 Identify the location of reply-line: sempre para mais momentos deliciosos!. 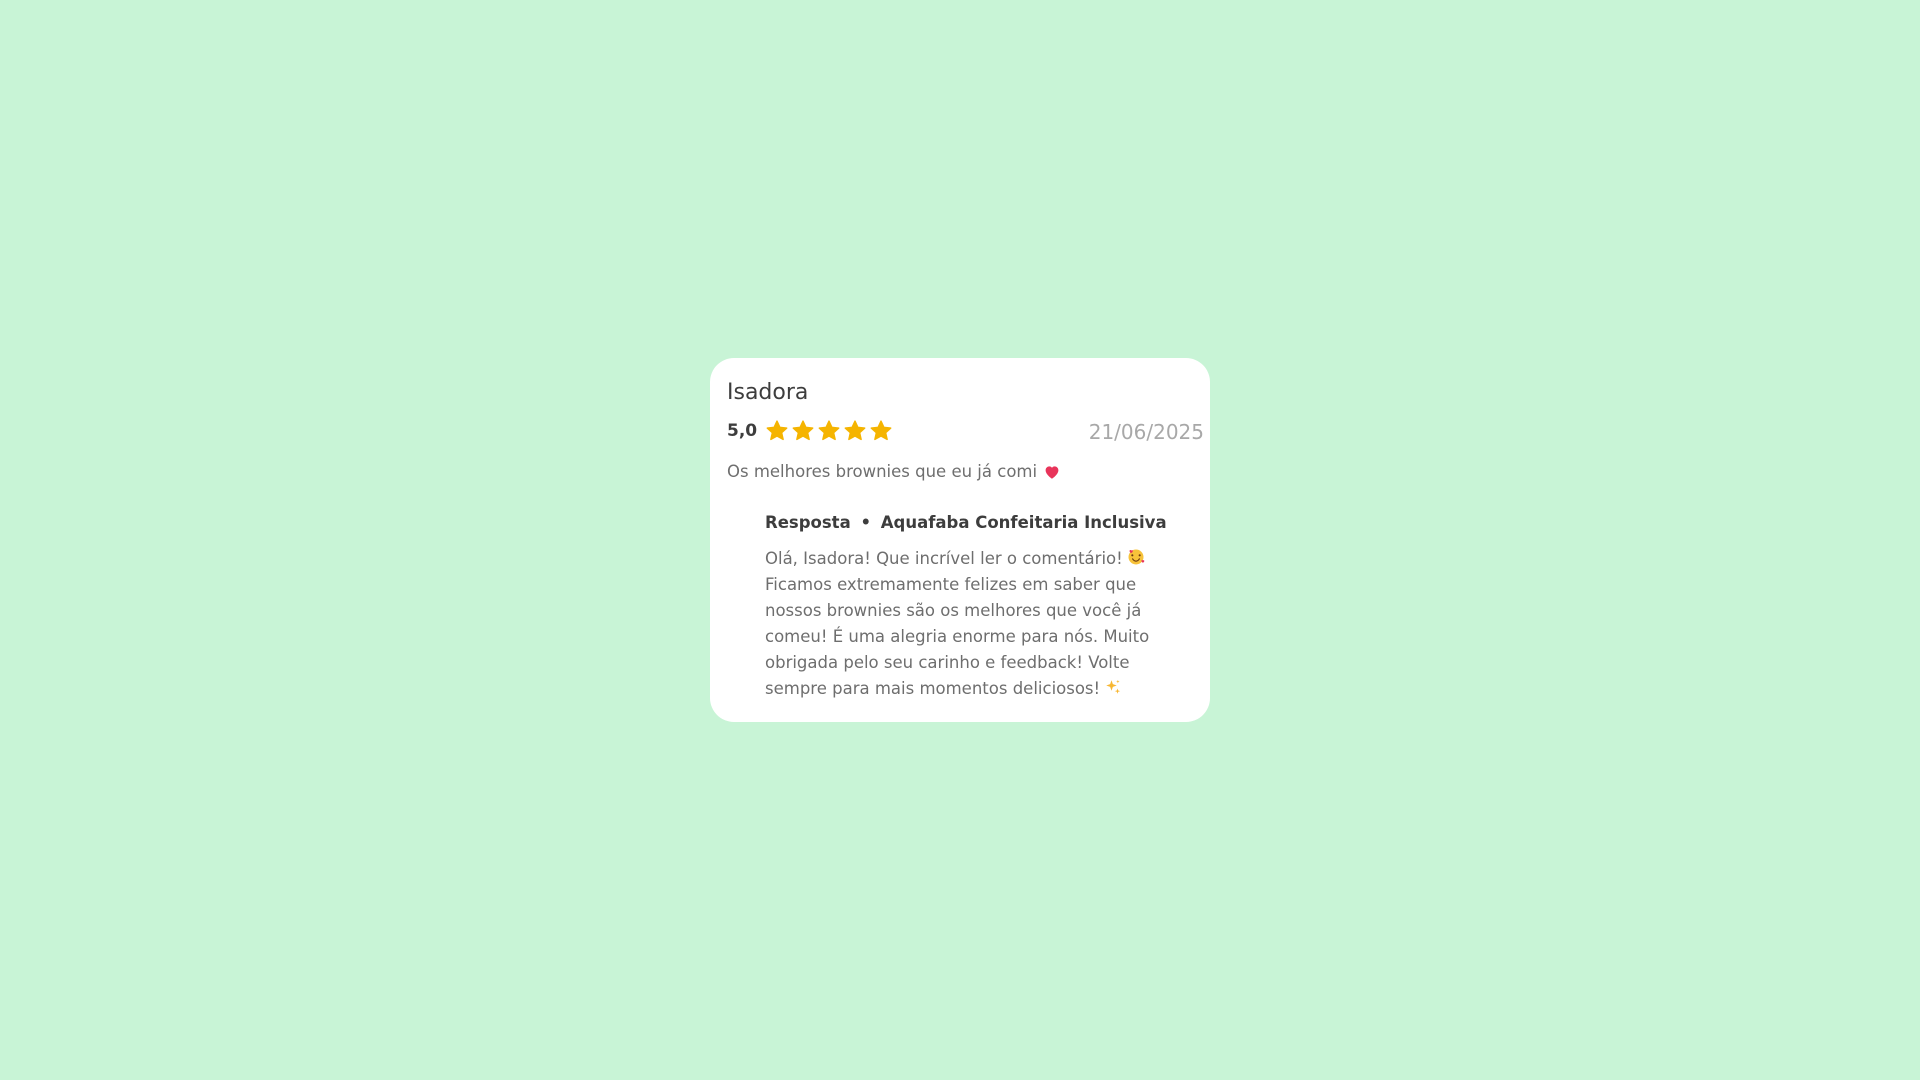
(957, 689).